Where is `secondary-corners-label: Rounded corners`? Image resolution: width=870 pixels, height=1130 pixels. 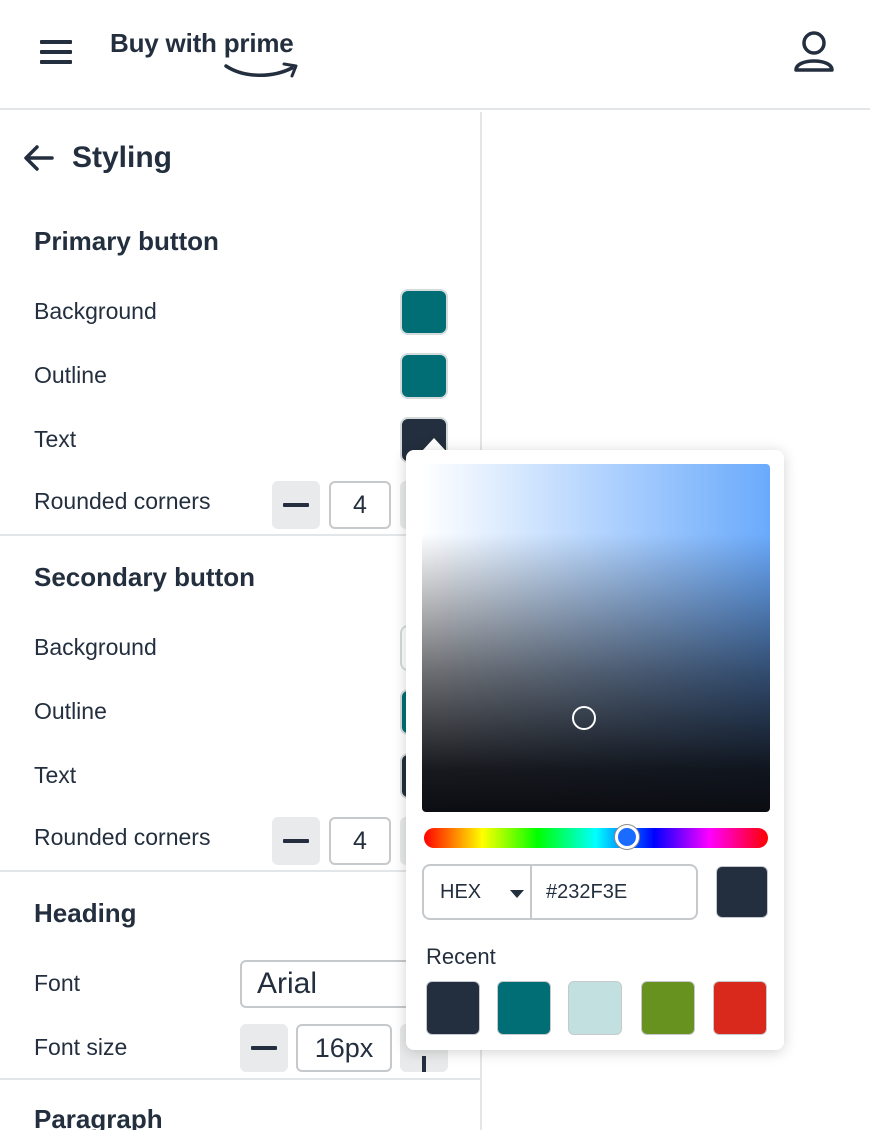 secondary-corners-label: Rounded corners is located at coordinates (122, 837).